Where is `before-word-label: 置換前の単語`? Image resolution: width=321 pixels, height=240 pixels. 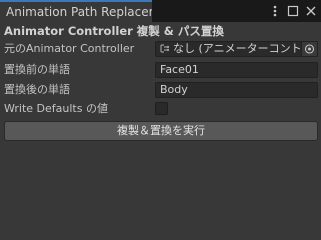 before-word-label: 置換前の単語 is located at coordinates (37, 69).